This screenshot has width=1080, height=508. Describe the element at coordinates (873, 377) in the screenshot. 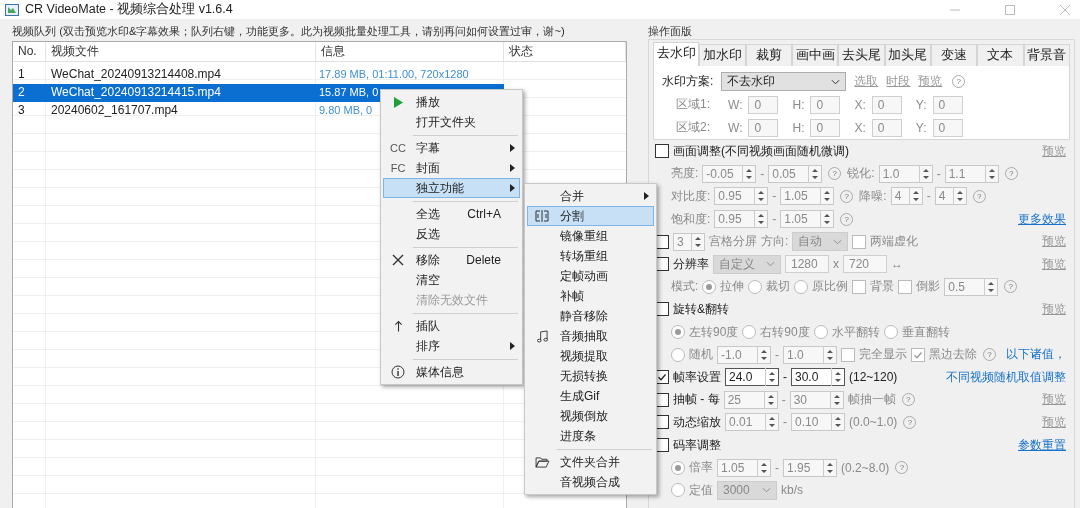

I see `field-label: (12~120)` at that location.